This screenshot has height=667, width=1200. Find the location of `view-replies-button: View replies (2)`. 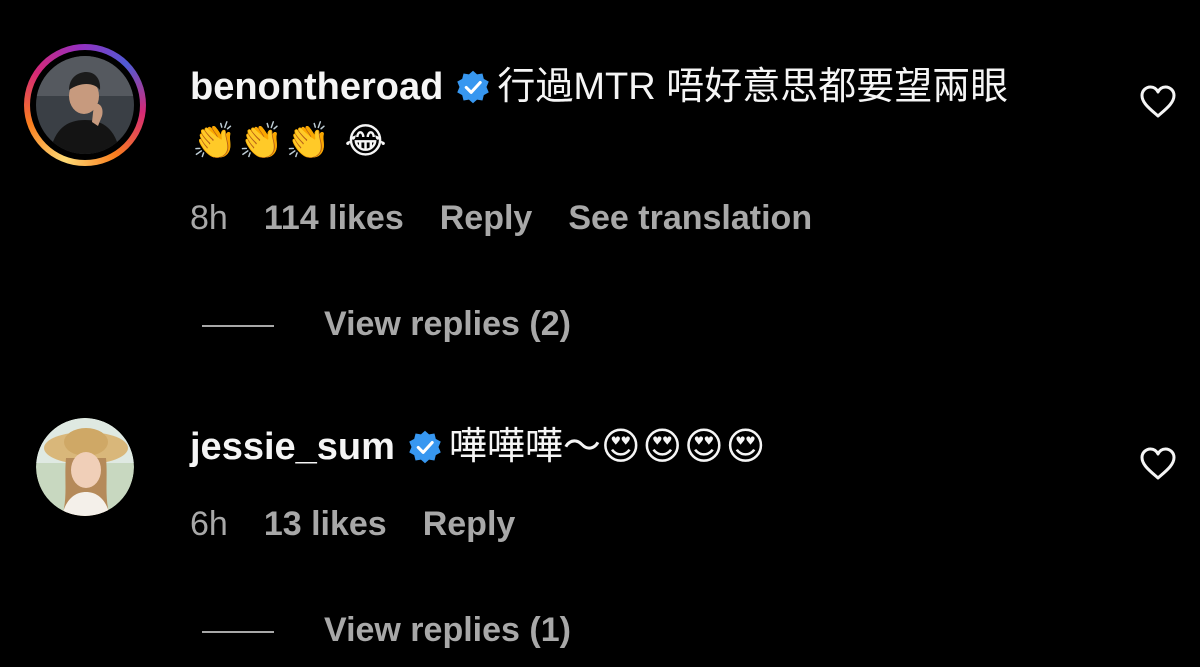

view-replies-button: View replies (2) is located at coordinates (386, 324).